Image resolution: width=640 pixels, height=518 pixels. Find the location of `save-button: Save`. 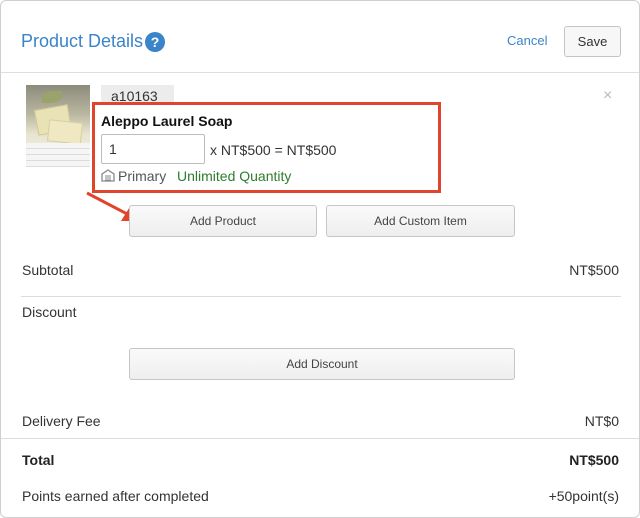

save-button: Save is located at coordinates (592, 41).